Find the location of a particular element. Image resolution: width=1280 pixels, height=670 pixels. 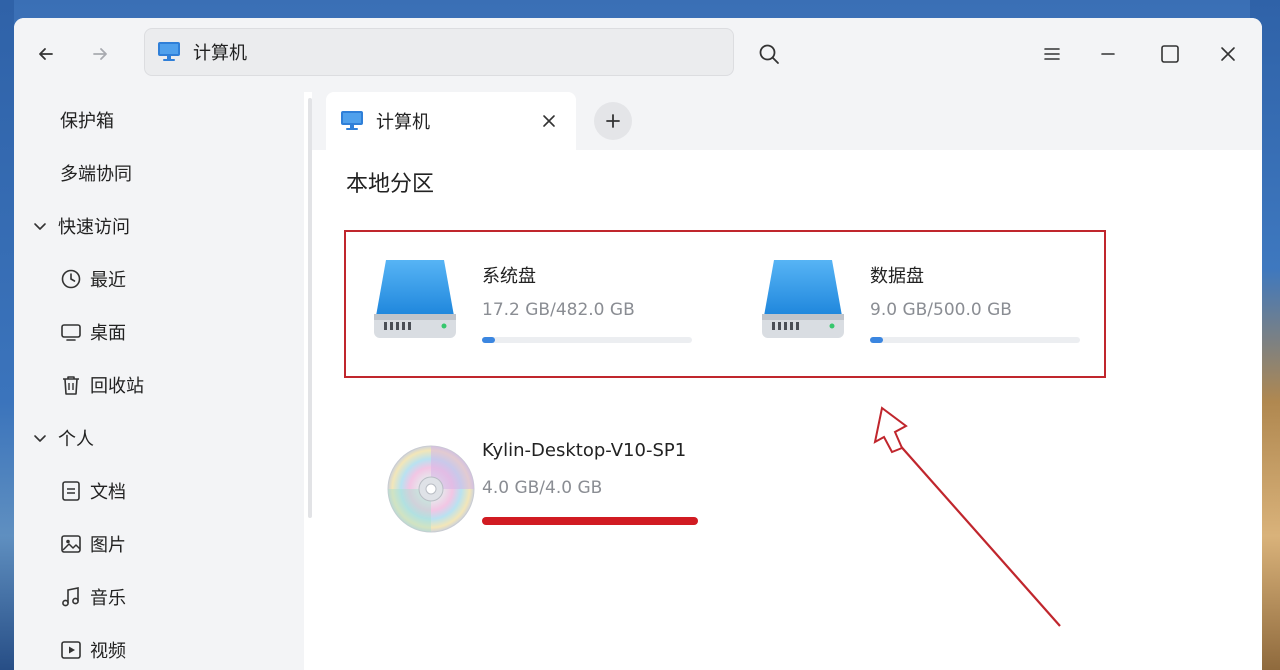

maximize-button is located at coordinates (1170, 54).